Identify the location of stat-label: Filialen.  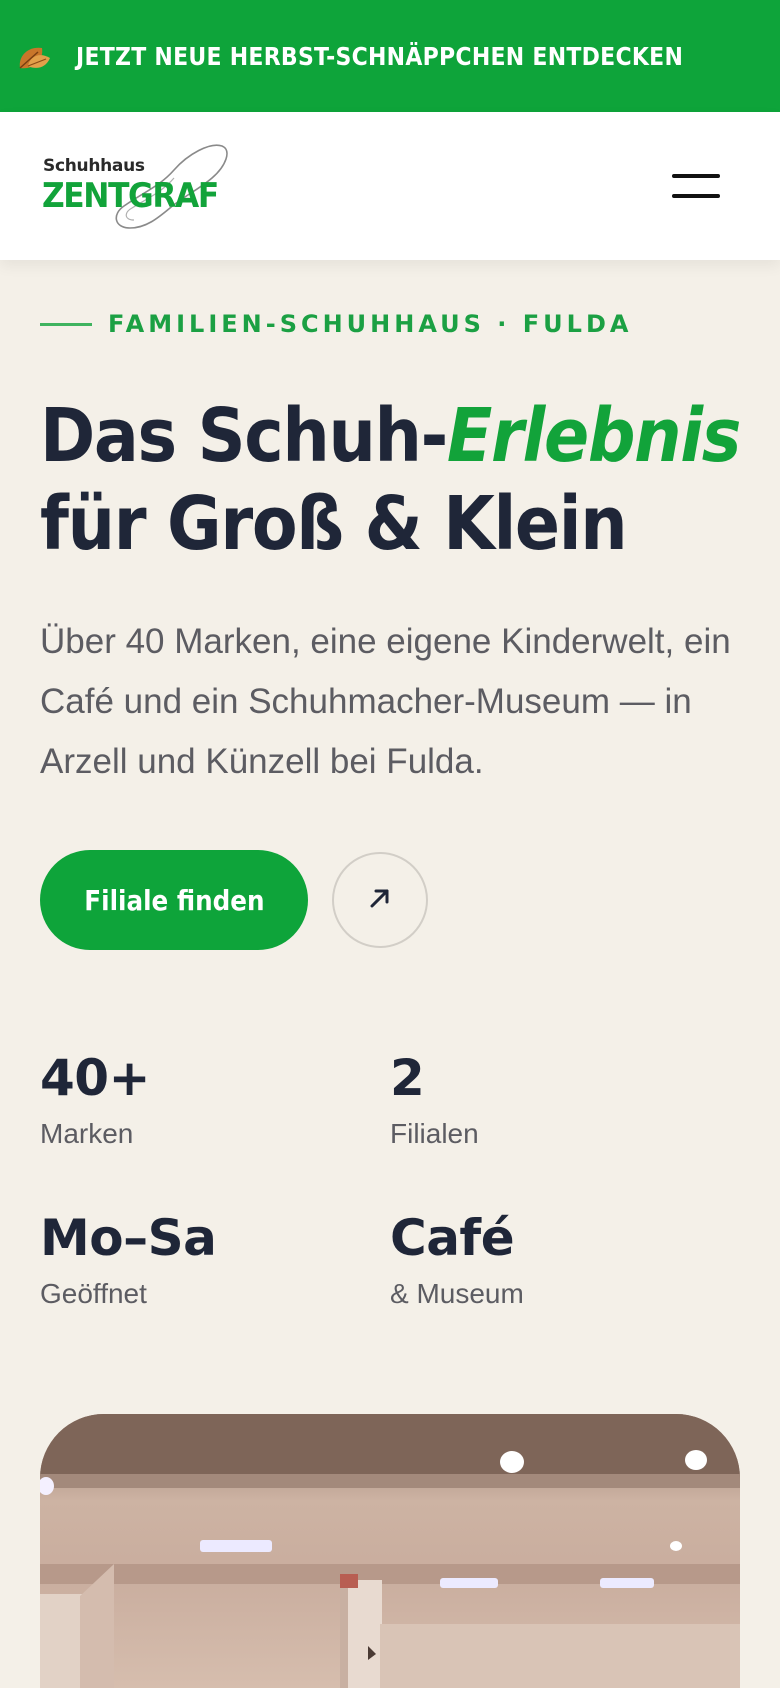
(434, 1133).